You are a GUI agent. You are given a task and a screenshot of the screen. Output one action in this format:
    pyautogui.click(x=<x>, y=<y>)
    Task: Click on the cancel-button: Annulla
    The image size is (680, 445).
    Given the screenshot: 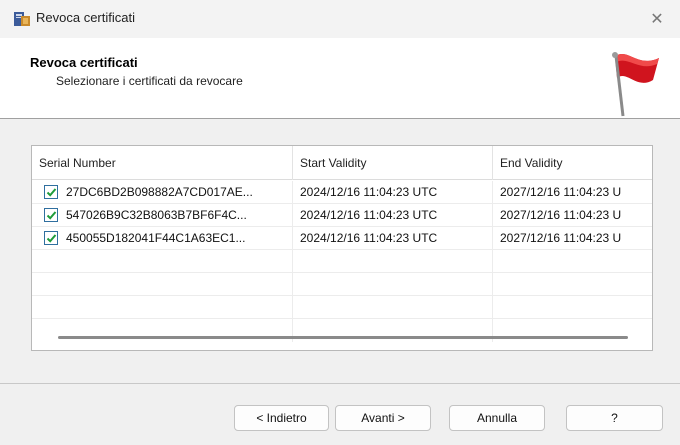 What is the action you would take?
    pyautogui.click(x=497, y=418)
    